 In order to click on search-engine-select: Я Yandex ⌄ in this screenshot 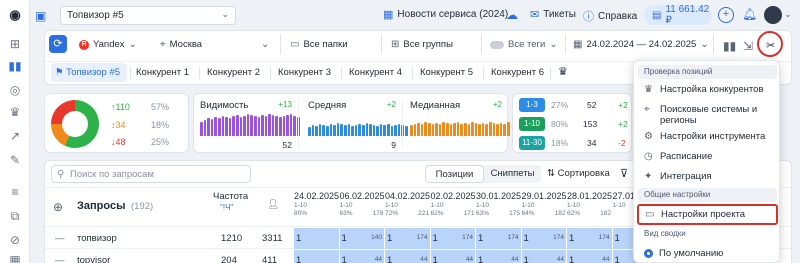, I will do `click(108, 44)`.